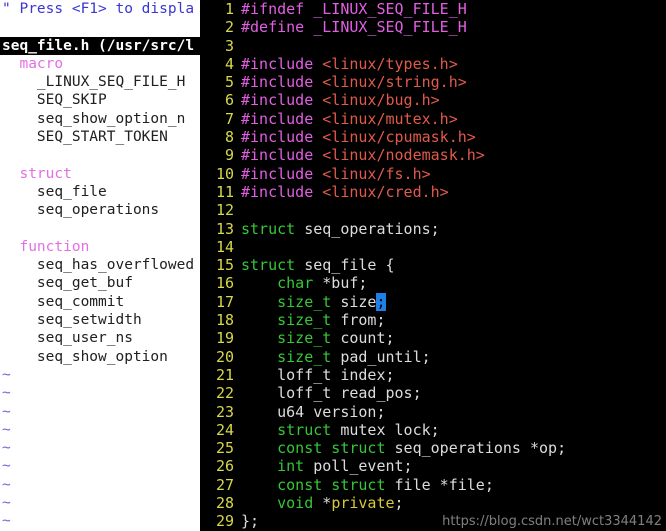  I want to click on tagbar-symbol-item: seq_show_option_n, so click(100, 119).